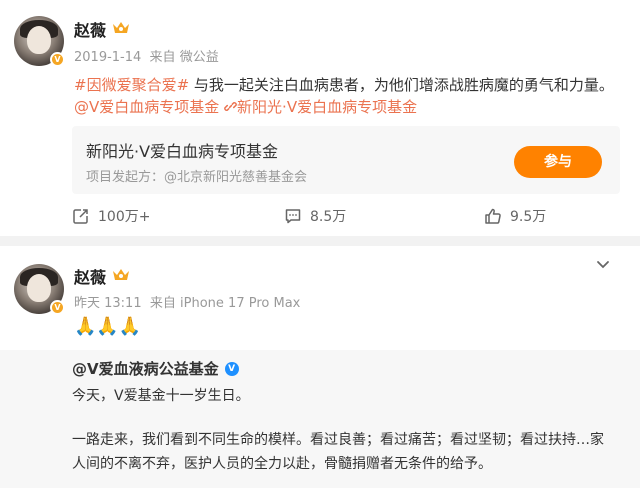  What do you see at coordinates (401, 85) in the screenshot?
I see `post-body-text: 与我一起关注白血病患者，为他们增添战胜病魔的勇气和力量。` at bounding box center [401, 85].